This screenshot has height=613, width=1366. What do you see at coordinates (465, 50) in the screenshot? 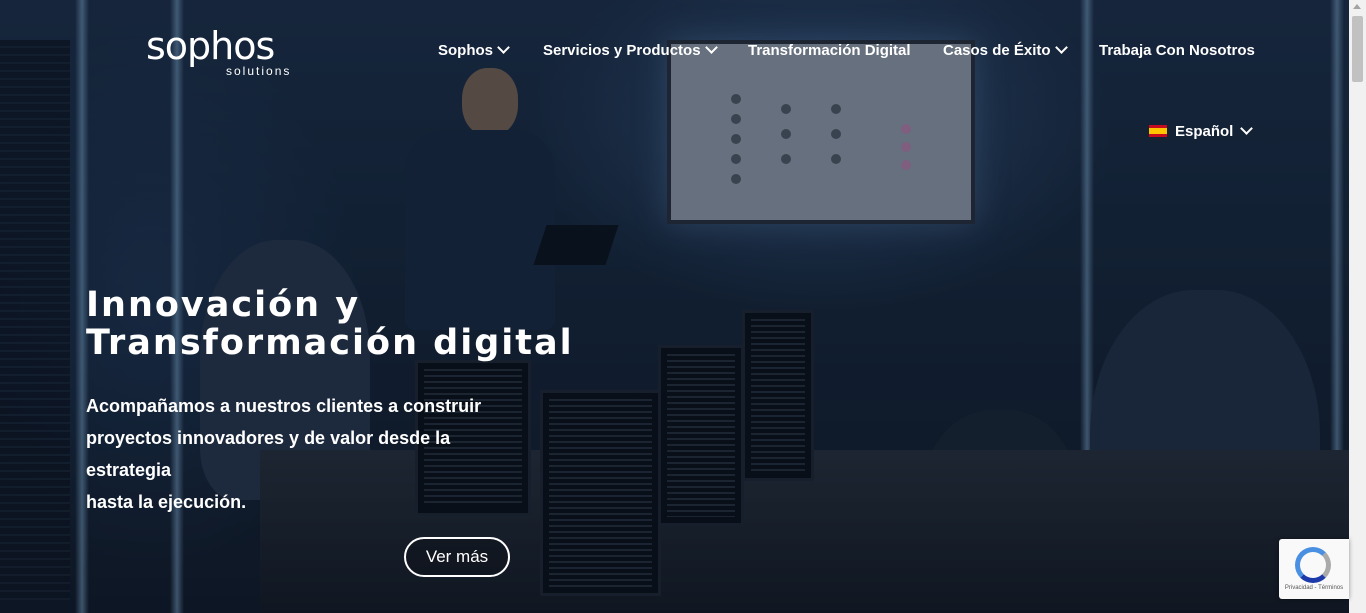
I see `nav-label: Sophos` at bounding box center [465, 50].